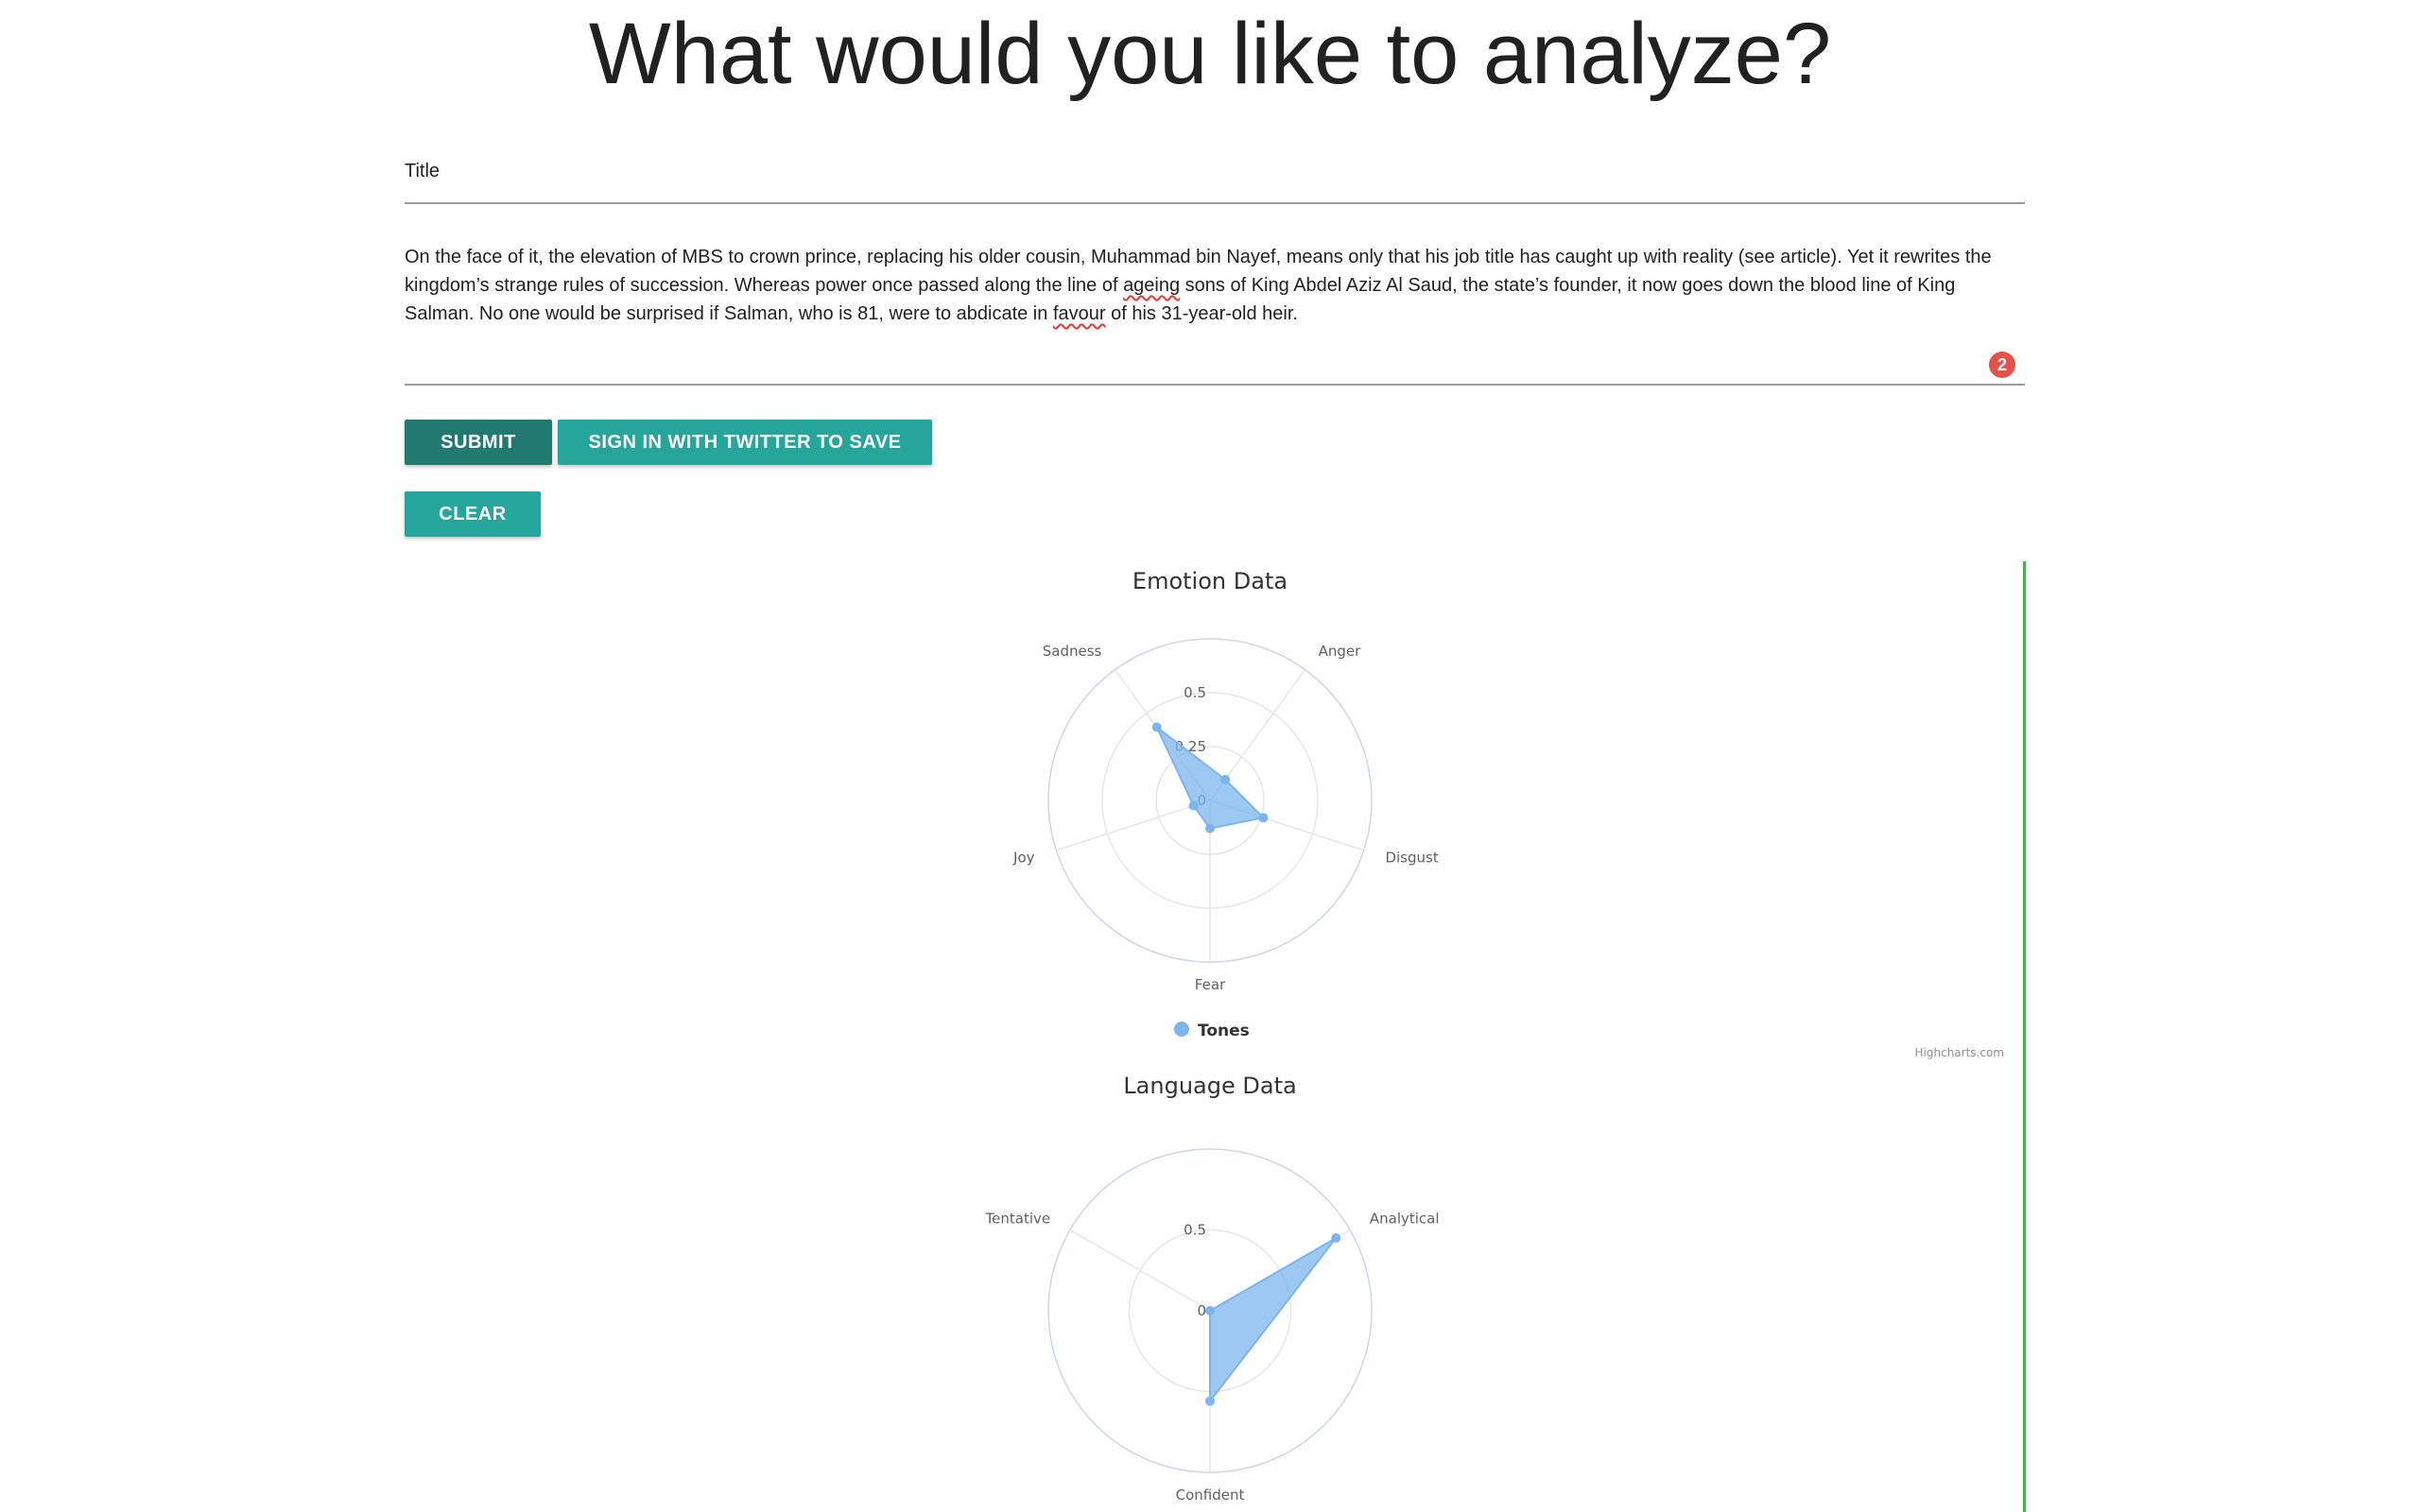 The width and height of the screenshot is (2420, 1512). What do you see at coordinates (1340, 651) in the screenshot?
I see `emotion-category-label: Anger` at bounding box center [1340, 651].